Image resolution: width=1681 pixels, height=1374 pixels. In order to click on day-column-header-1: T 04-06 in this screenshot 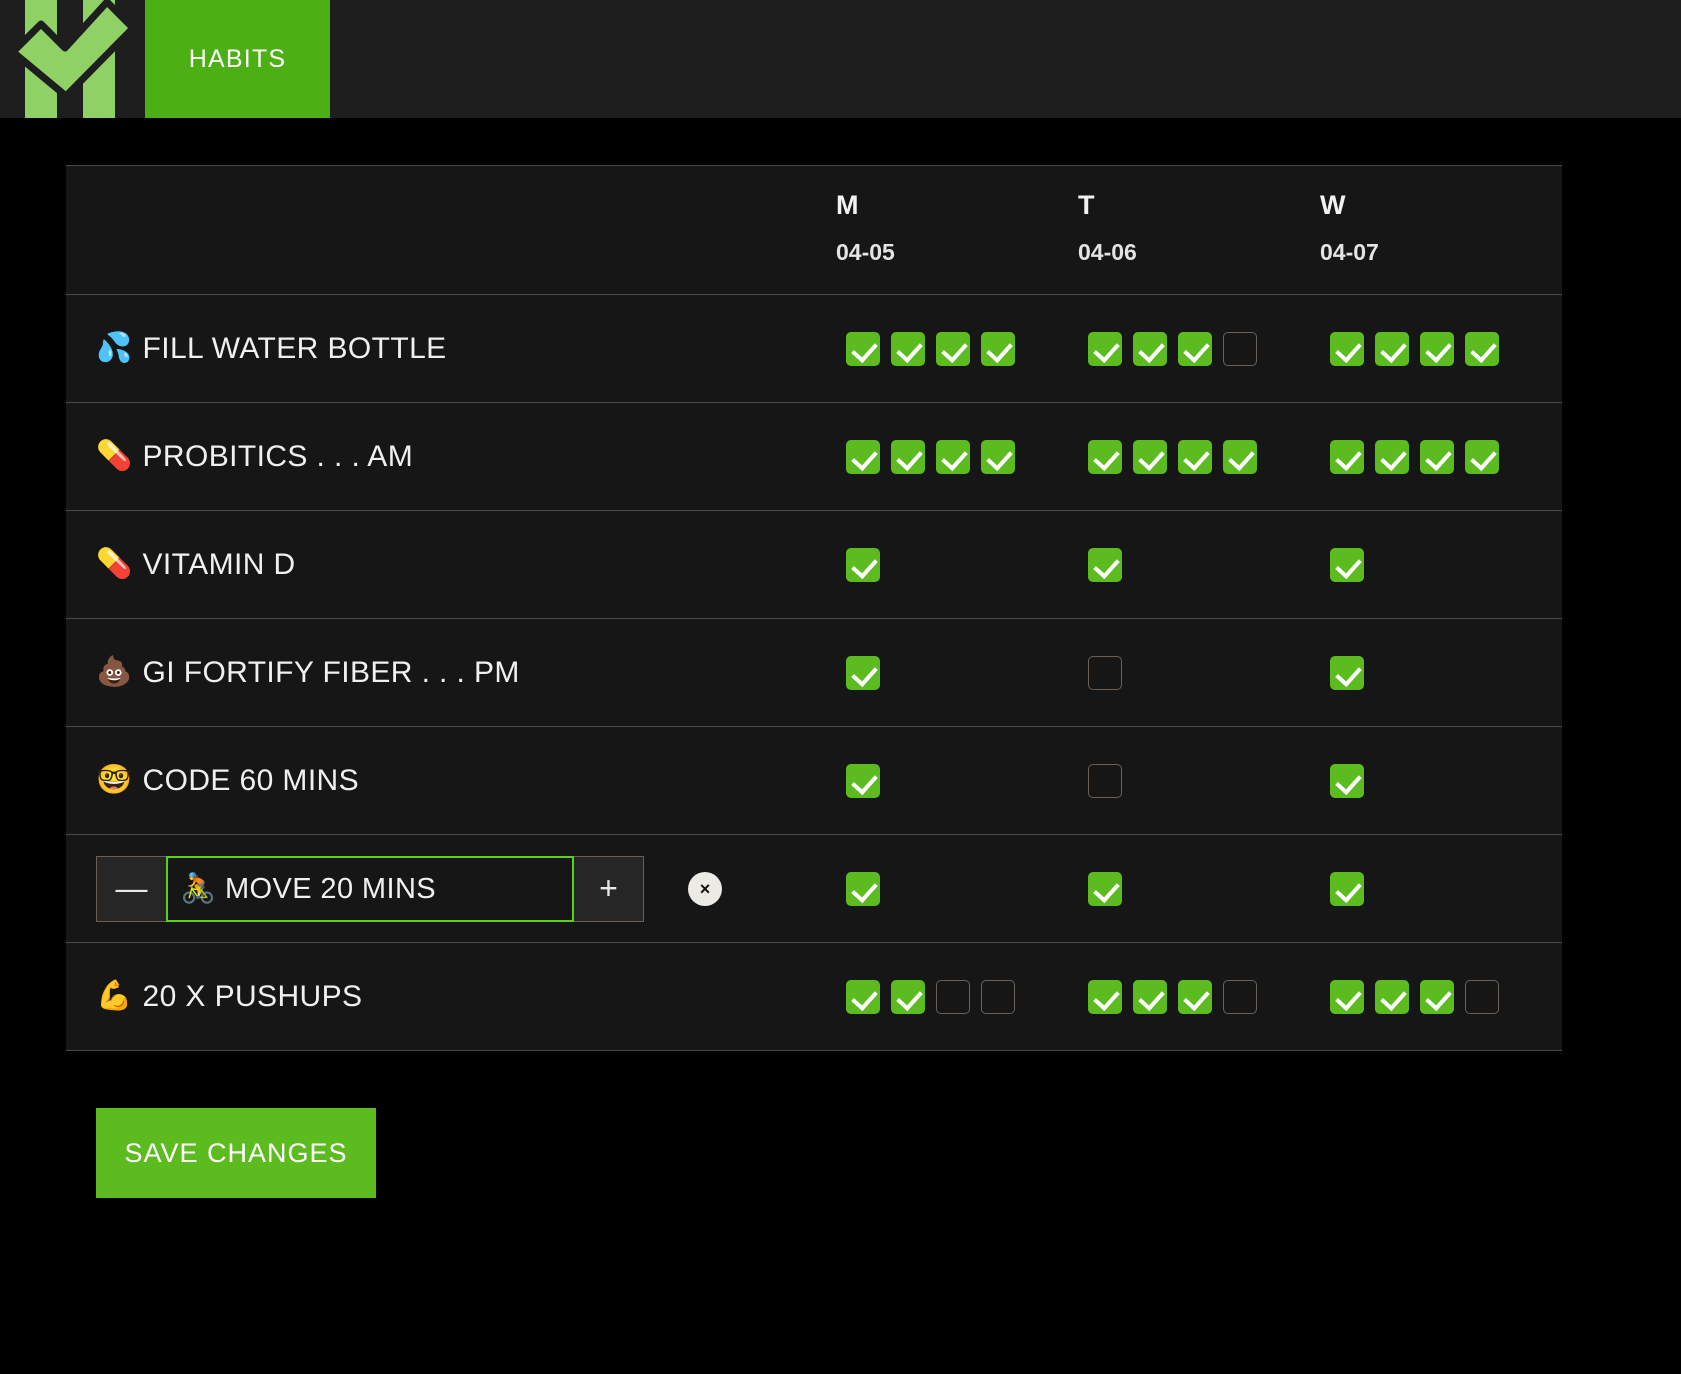, I will do `click(1199, 230)`.